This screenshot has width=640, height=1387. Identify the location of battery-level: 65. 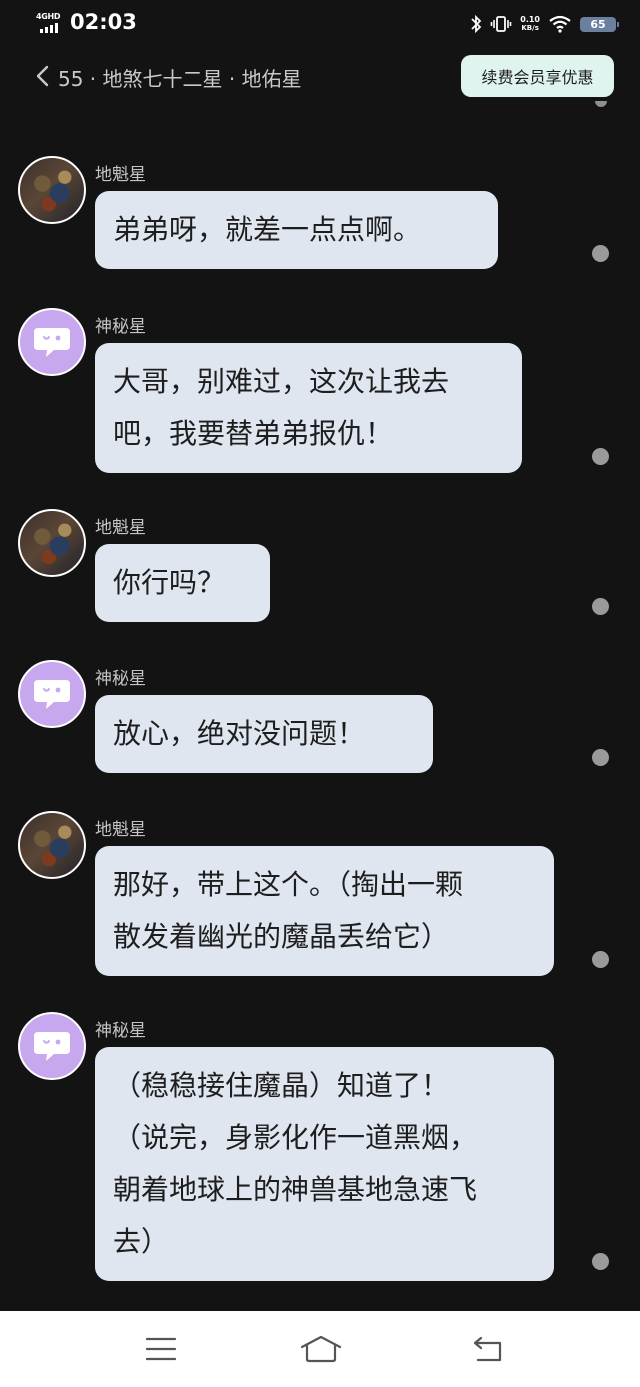
(598, 24).